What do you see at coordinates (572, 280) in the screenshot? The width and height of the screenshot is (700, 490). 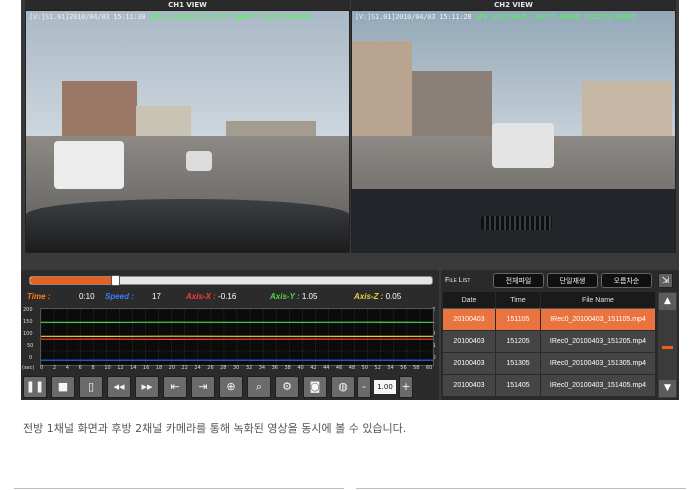 I see `single-play-button: 단일재생` at bounding box center [572, 280].